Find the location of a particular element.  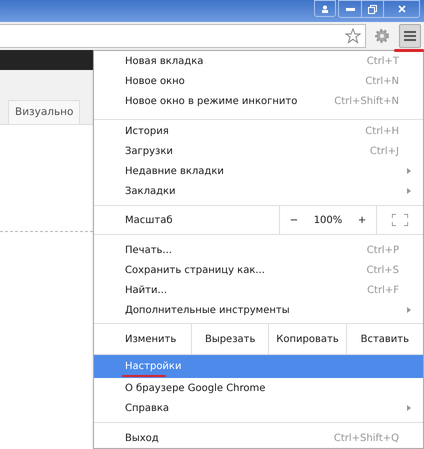

menu-item: Закладки is located at coordinates (258, 191).